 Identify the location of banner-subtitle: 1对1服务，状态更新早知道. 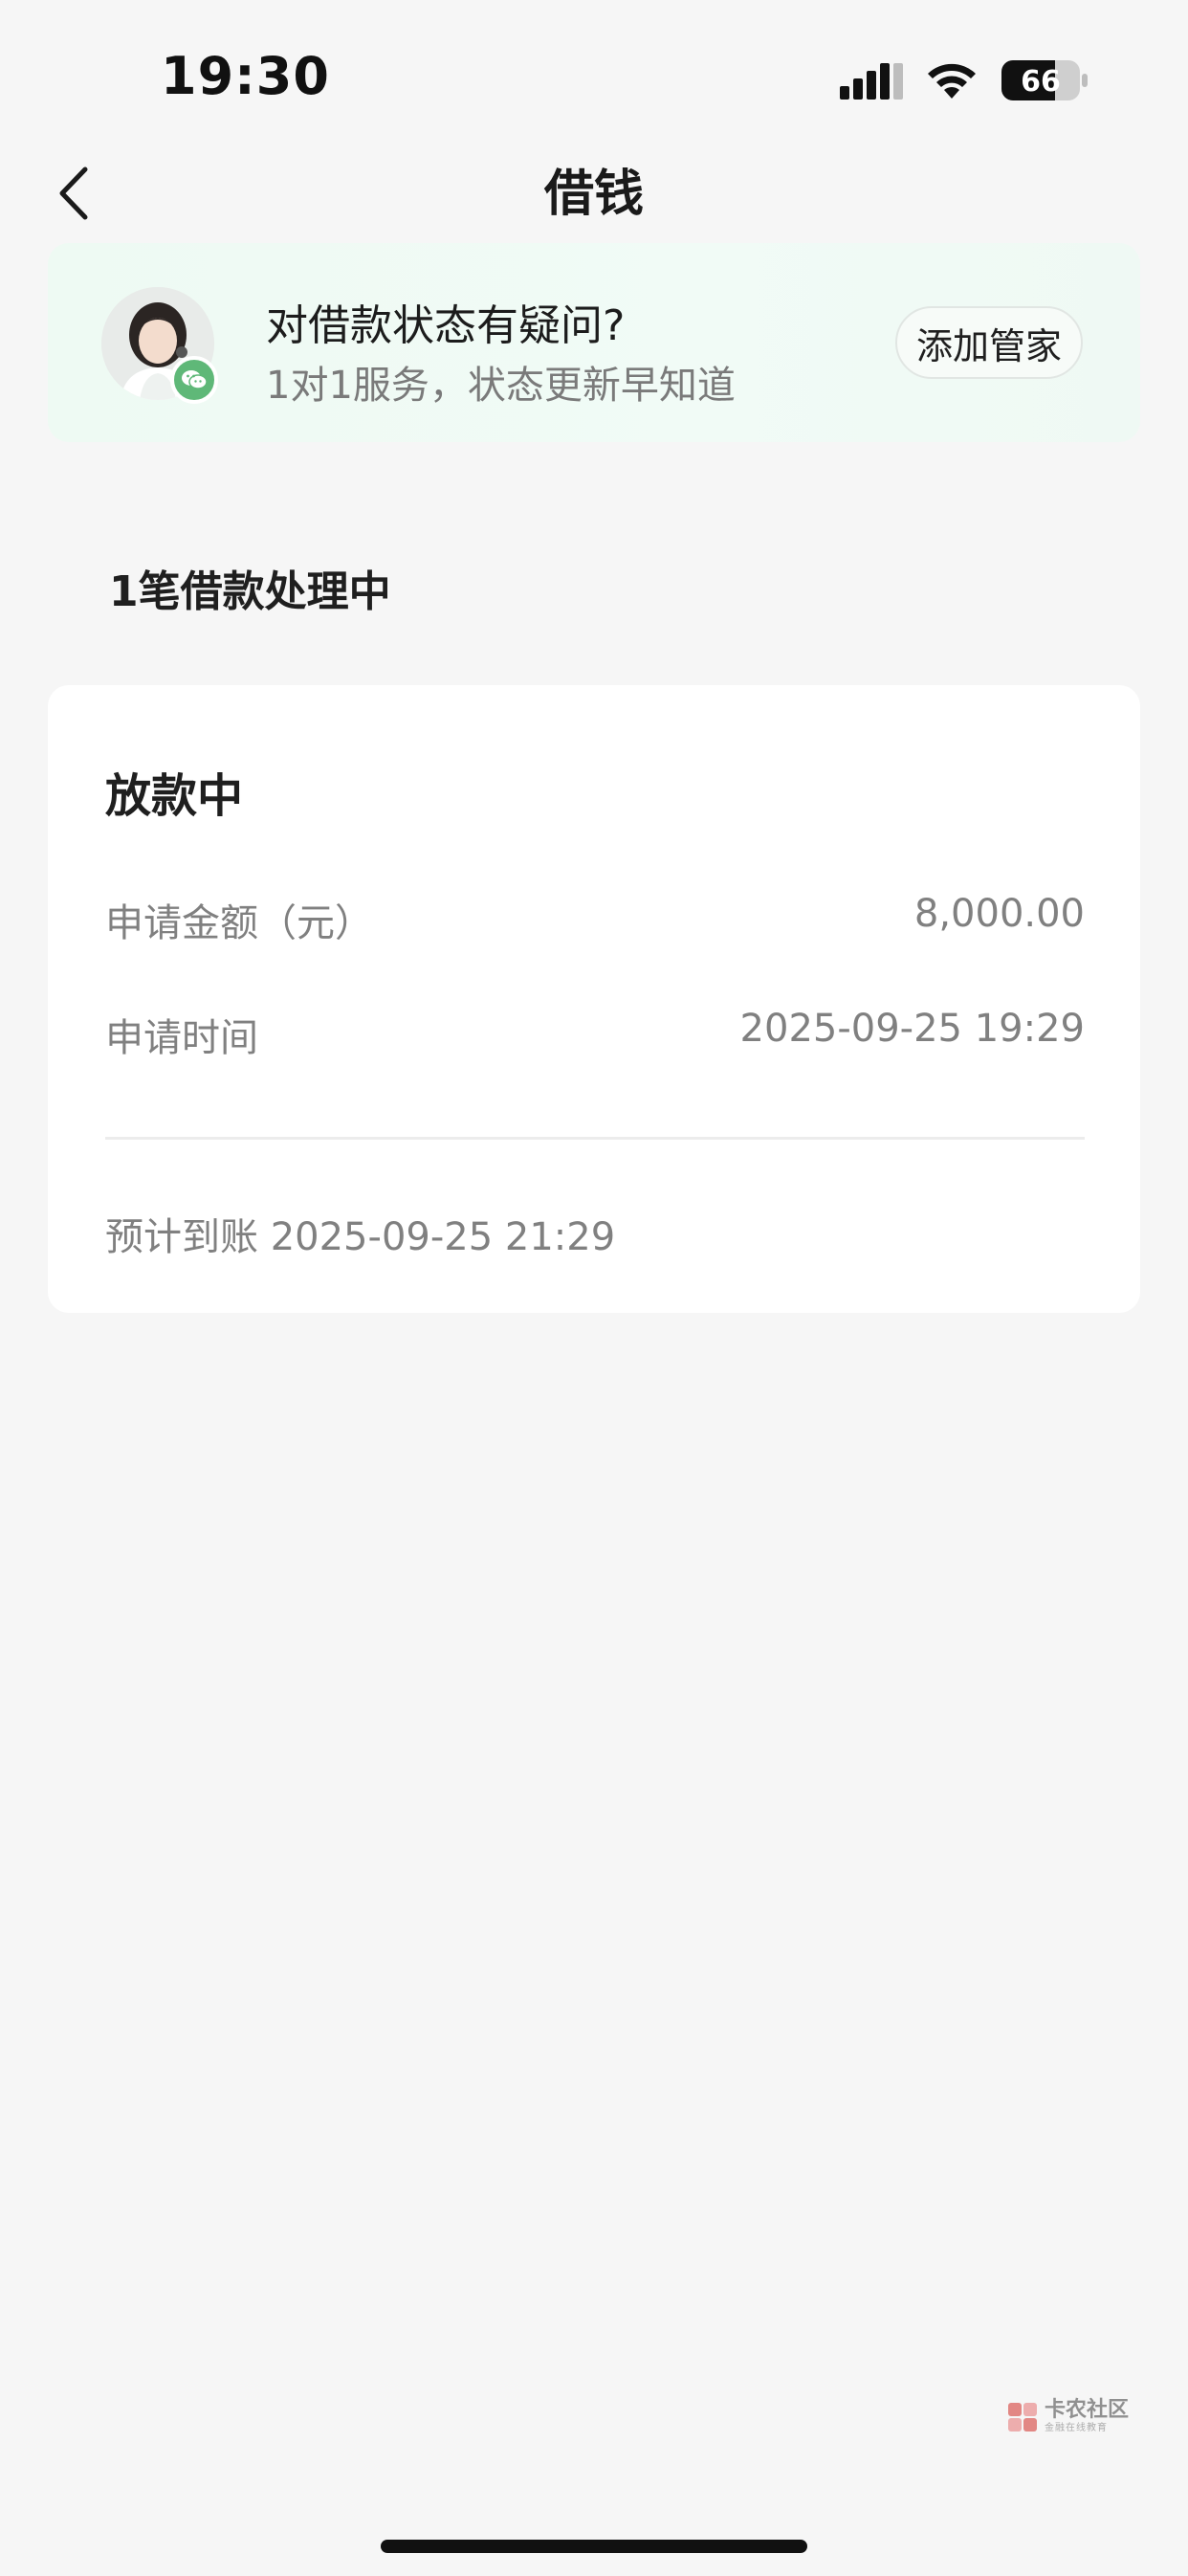
(501, 386).